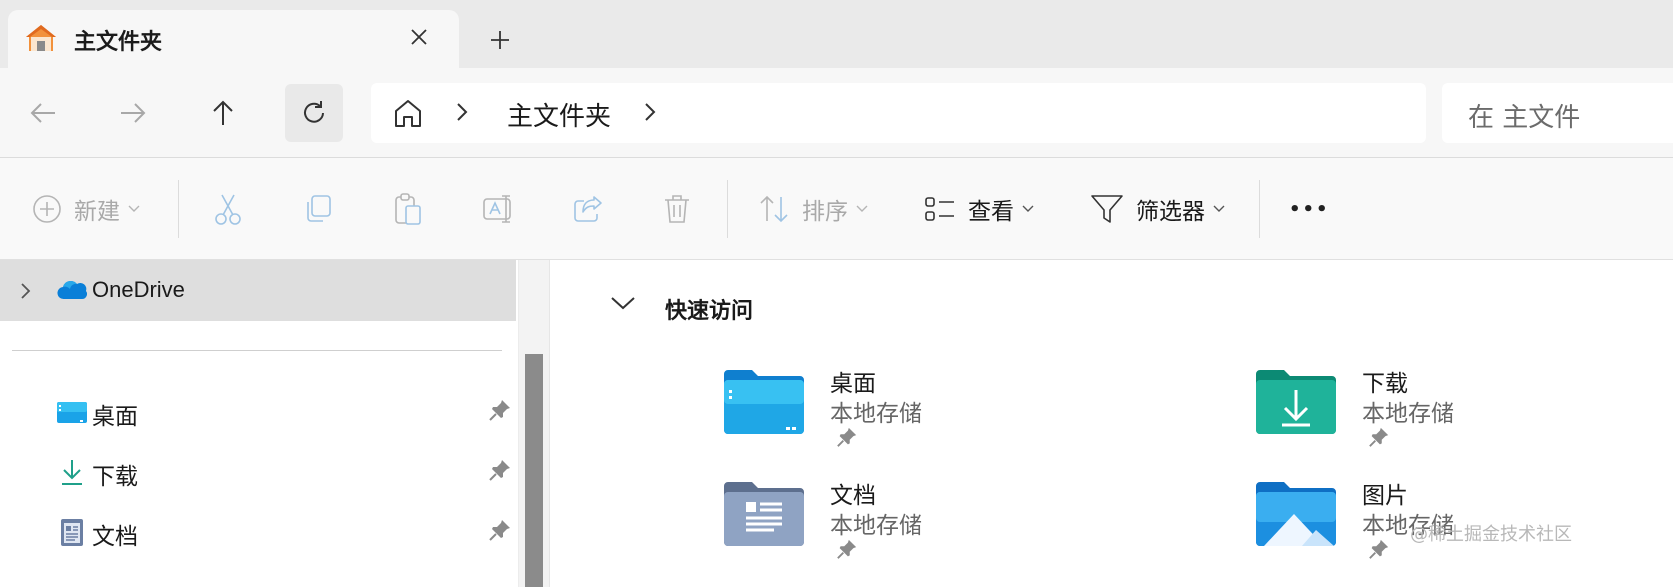 This screenshot has height=587, width=1673. I want to click on tile-name: 图片, so click(1385, 496).